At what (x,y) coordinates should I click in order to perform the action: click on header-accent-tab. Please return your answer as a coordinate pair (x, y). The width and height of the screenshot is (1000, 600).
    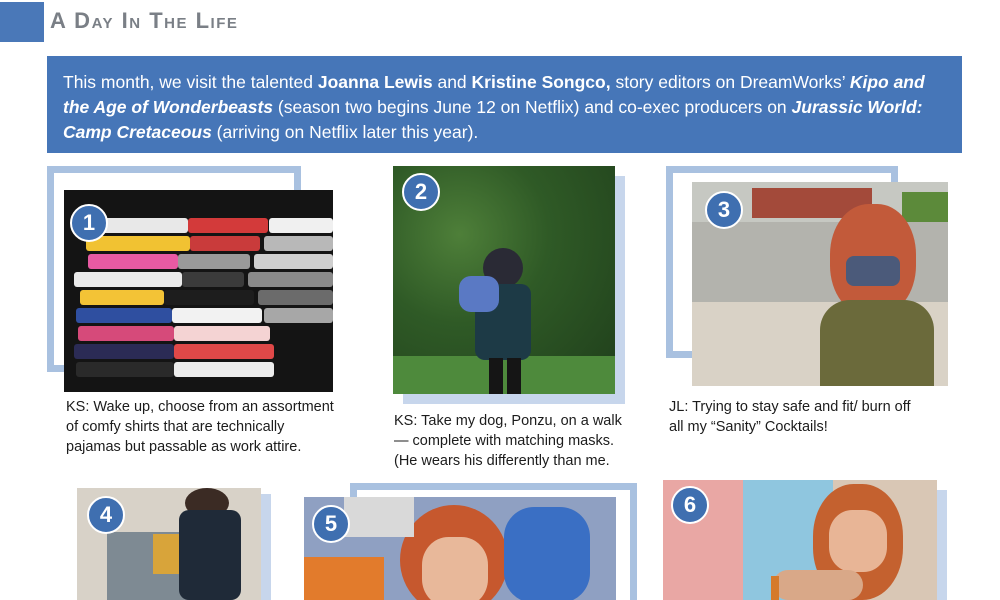
    Looking at the image, I should click on (22, 22).